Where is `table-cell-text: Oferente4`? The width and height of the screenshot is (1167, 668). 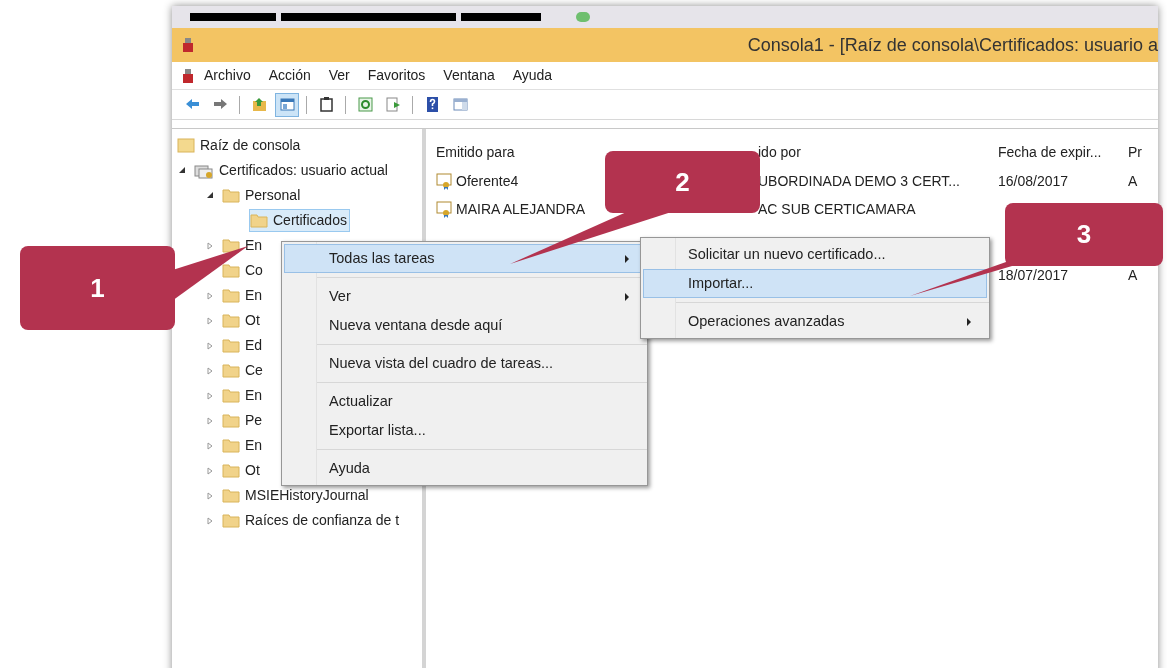
table-cell-text: Oferente4 is located at coordinates (487, 181).